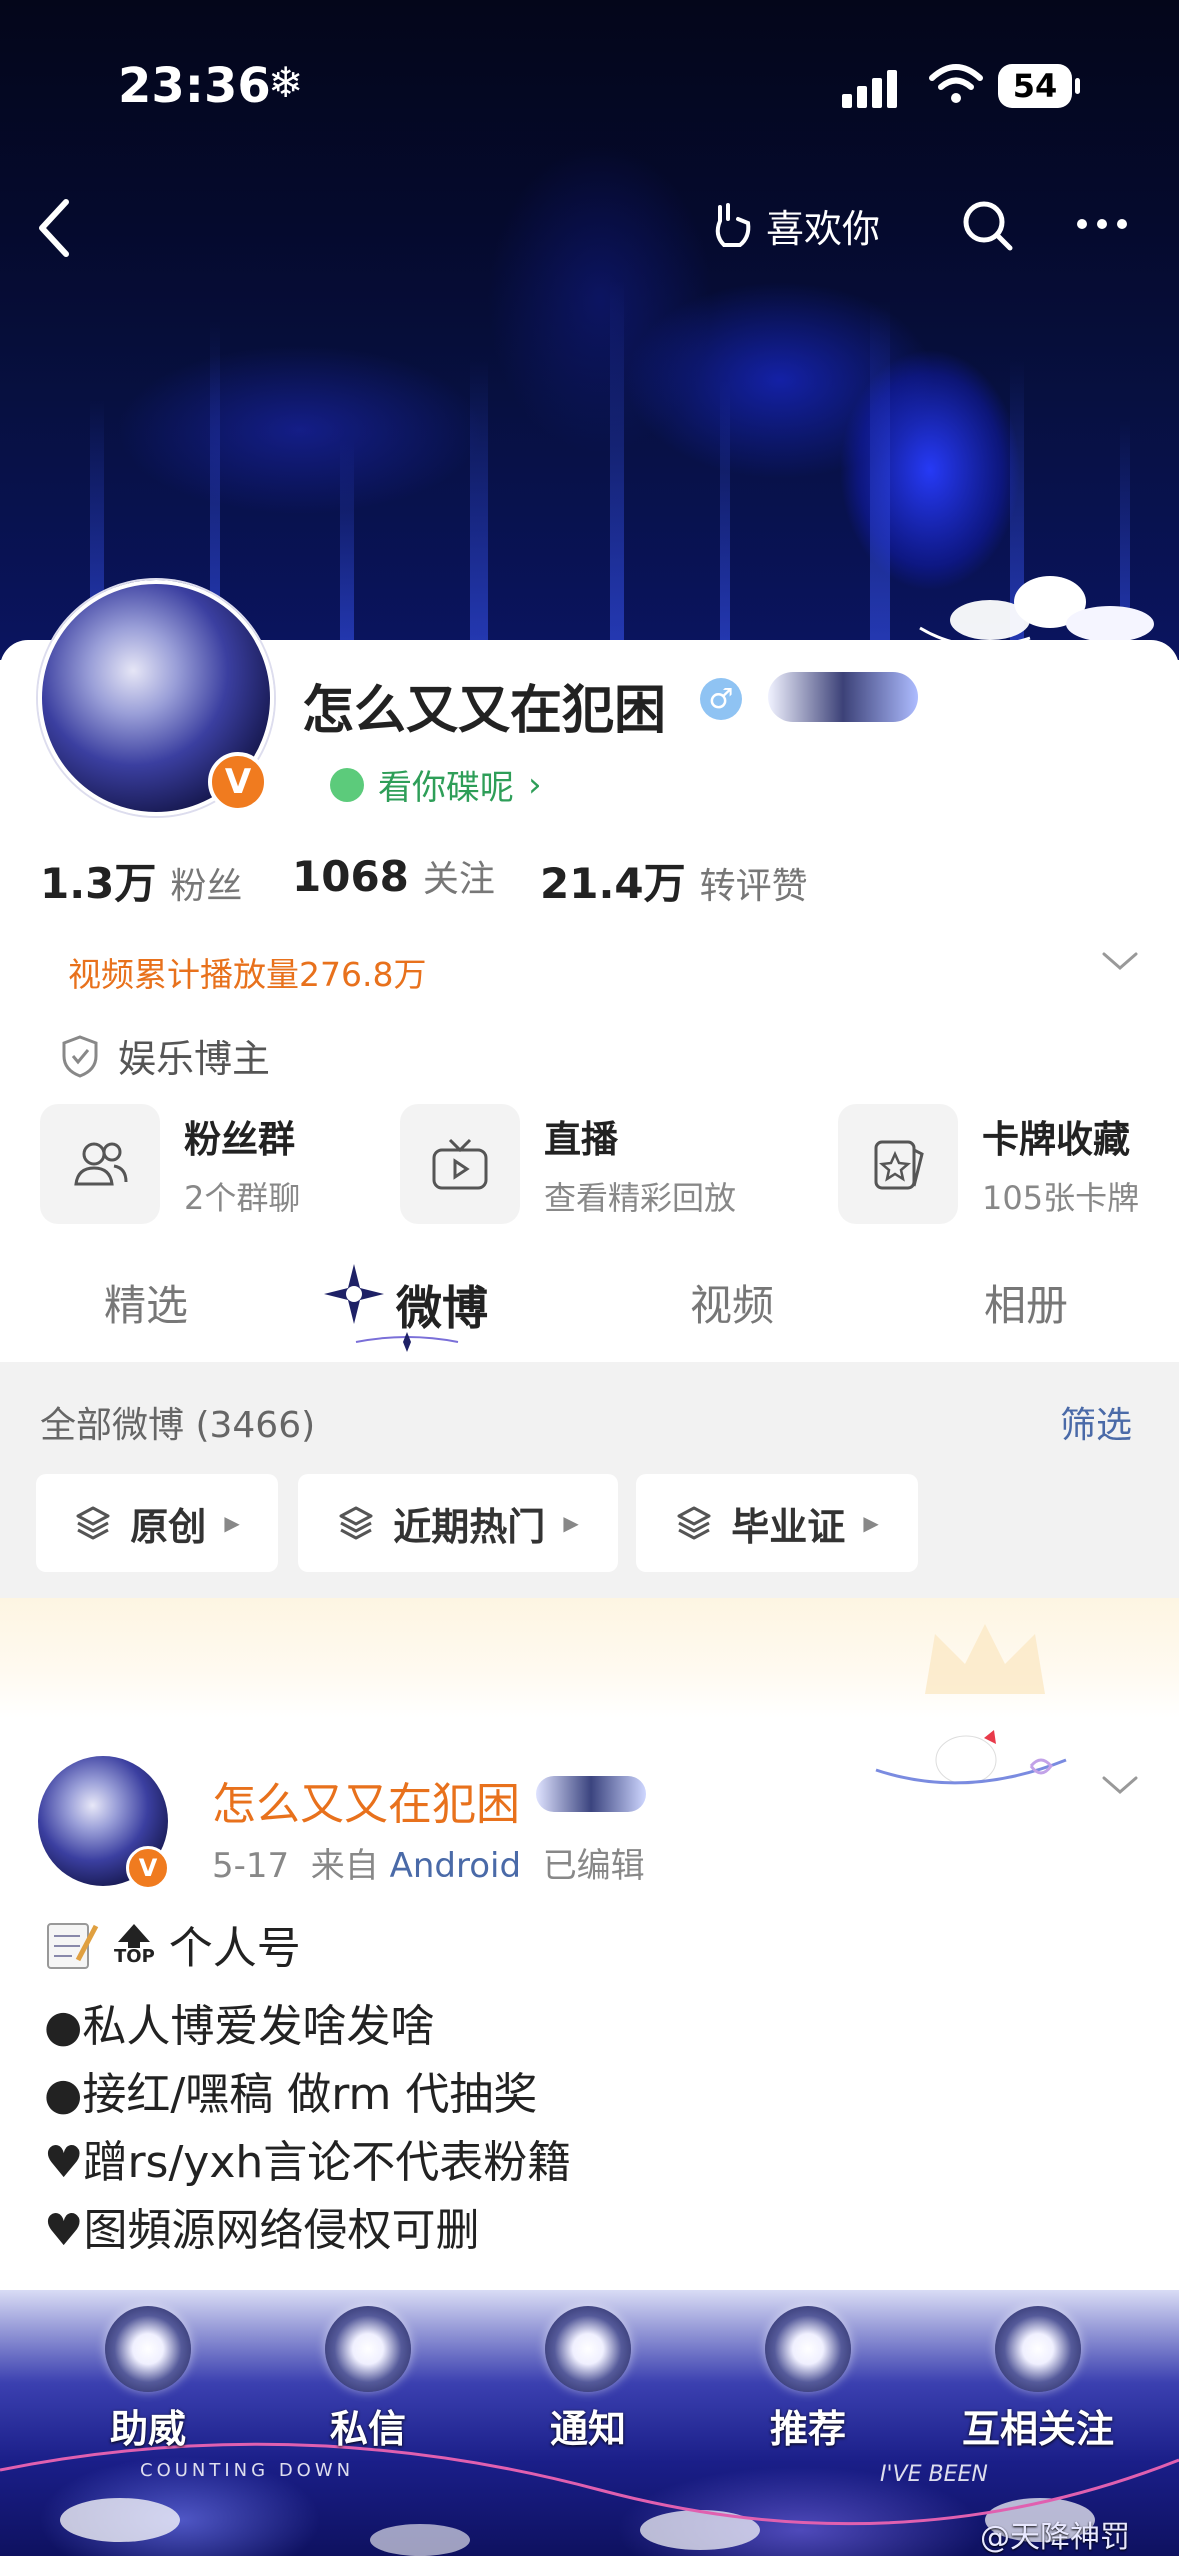  What do you see at coordinates (988, 1164) in the screenshot?
I see `card-collection-entry: 卡牌收藏 105张卡牌` at bounding box center [988, 1164].